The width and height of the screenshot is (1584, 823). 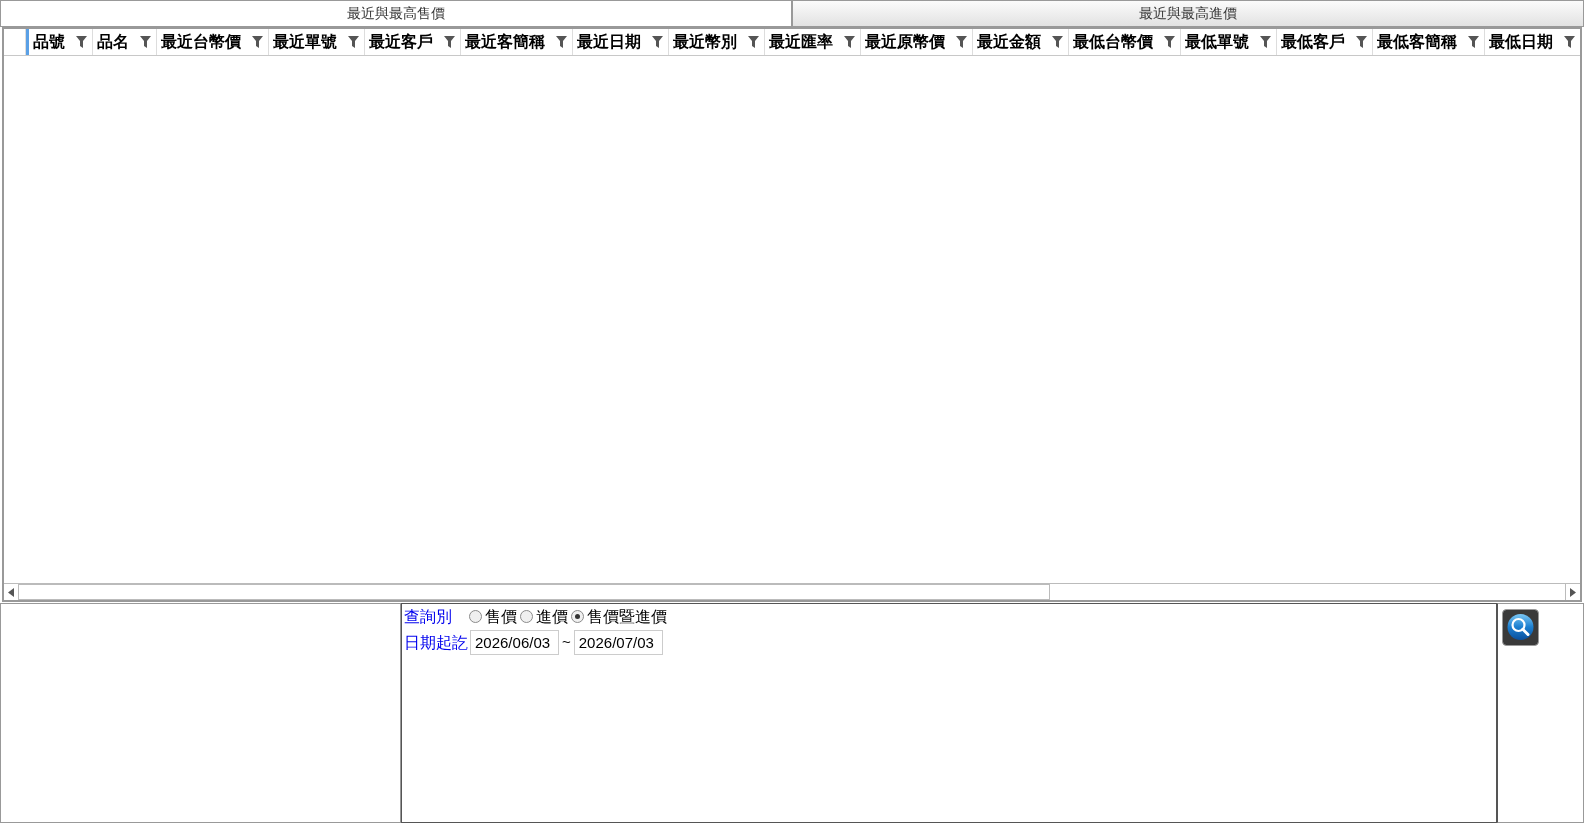 What do you see at coordinates (501, 616) in the screenshot?
I see `radio-label: 售價` at bounding box center [501, 616].